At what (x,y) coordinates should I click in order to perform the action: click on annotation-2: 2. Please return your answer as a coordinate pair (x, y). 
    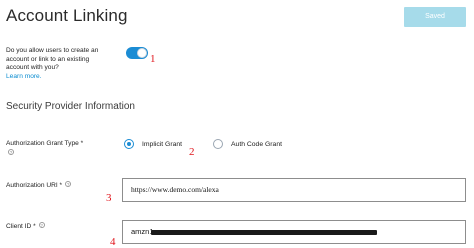
    Looking at the image, I should click on (192, 152).